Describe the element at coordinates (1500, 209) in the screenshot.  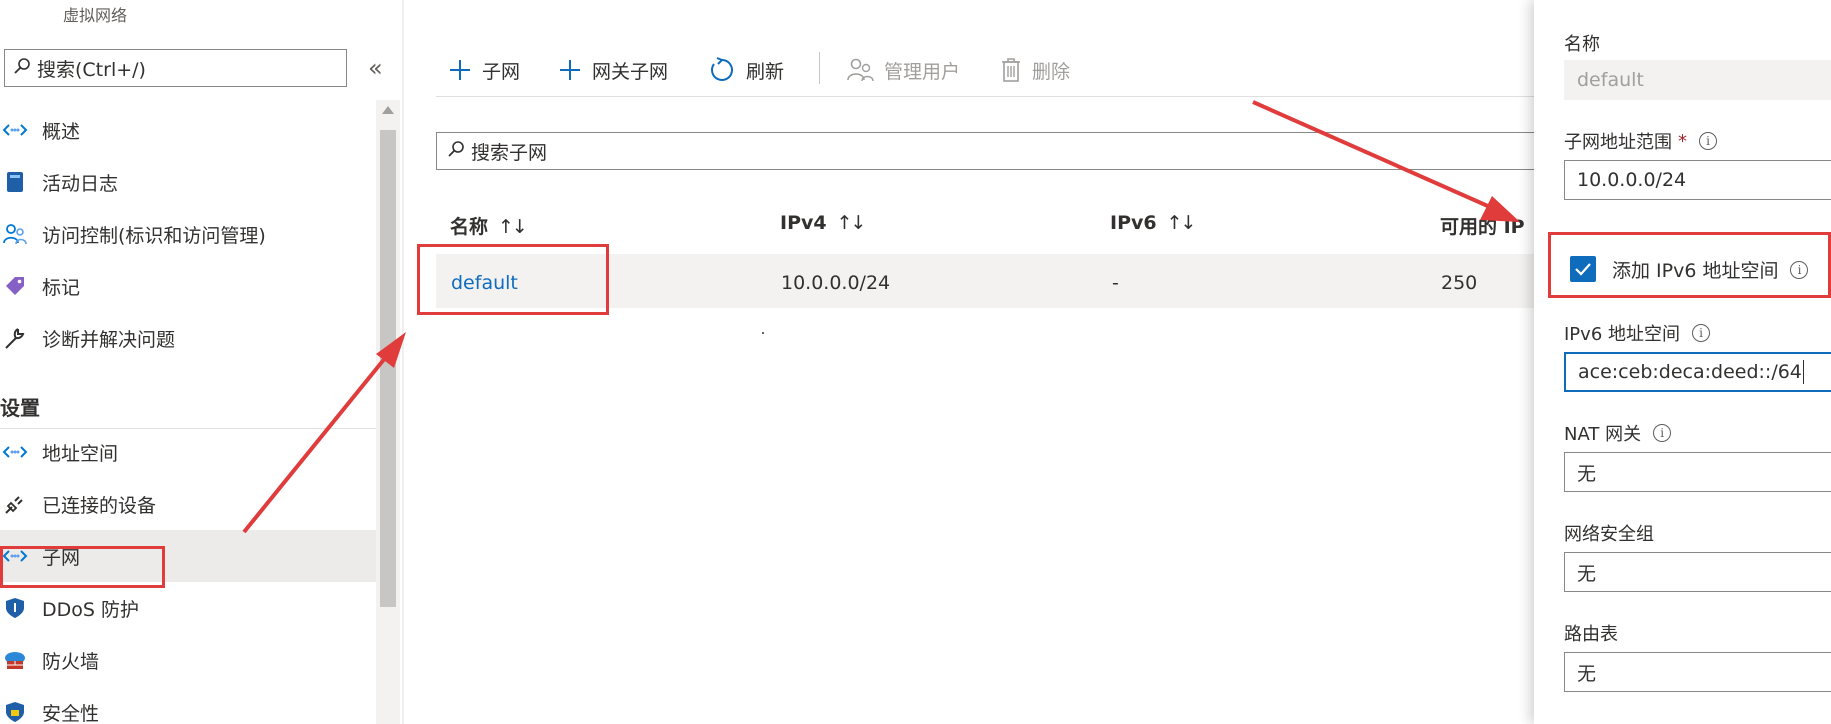
I see `arrow-head-icon` at that location.